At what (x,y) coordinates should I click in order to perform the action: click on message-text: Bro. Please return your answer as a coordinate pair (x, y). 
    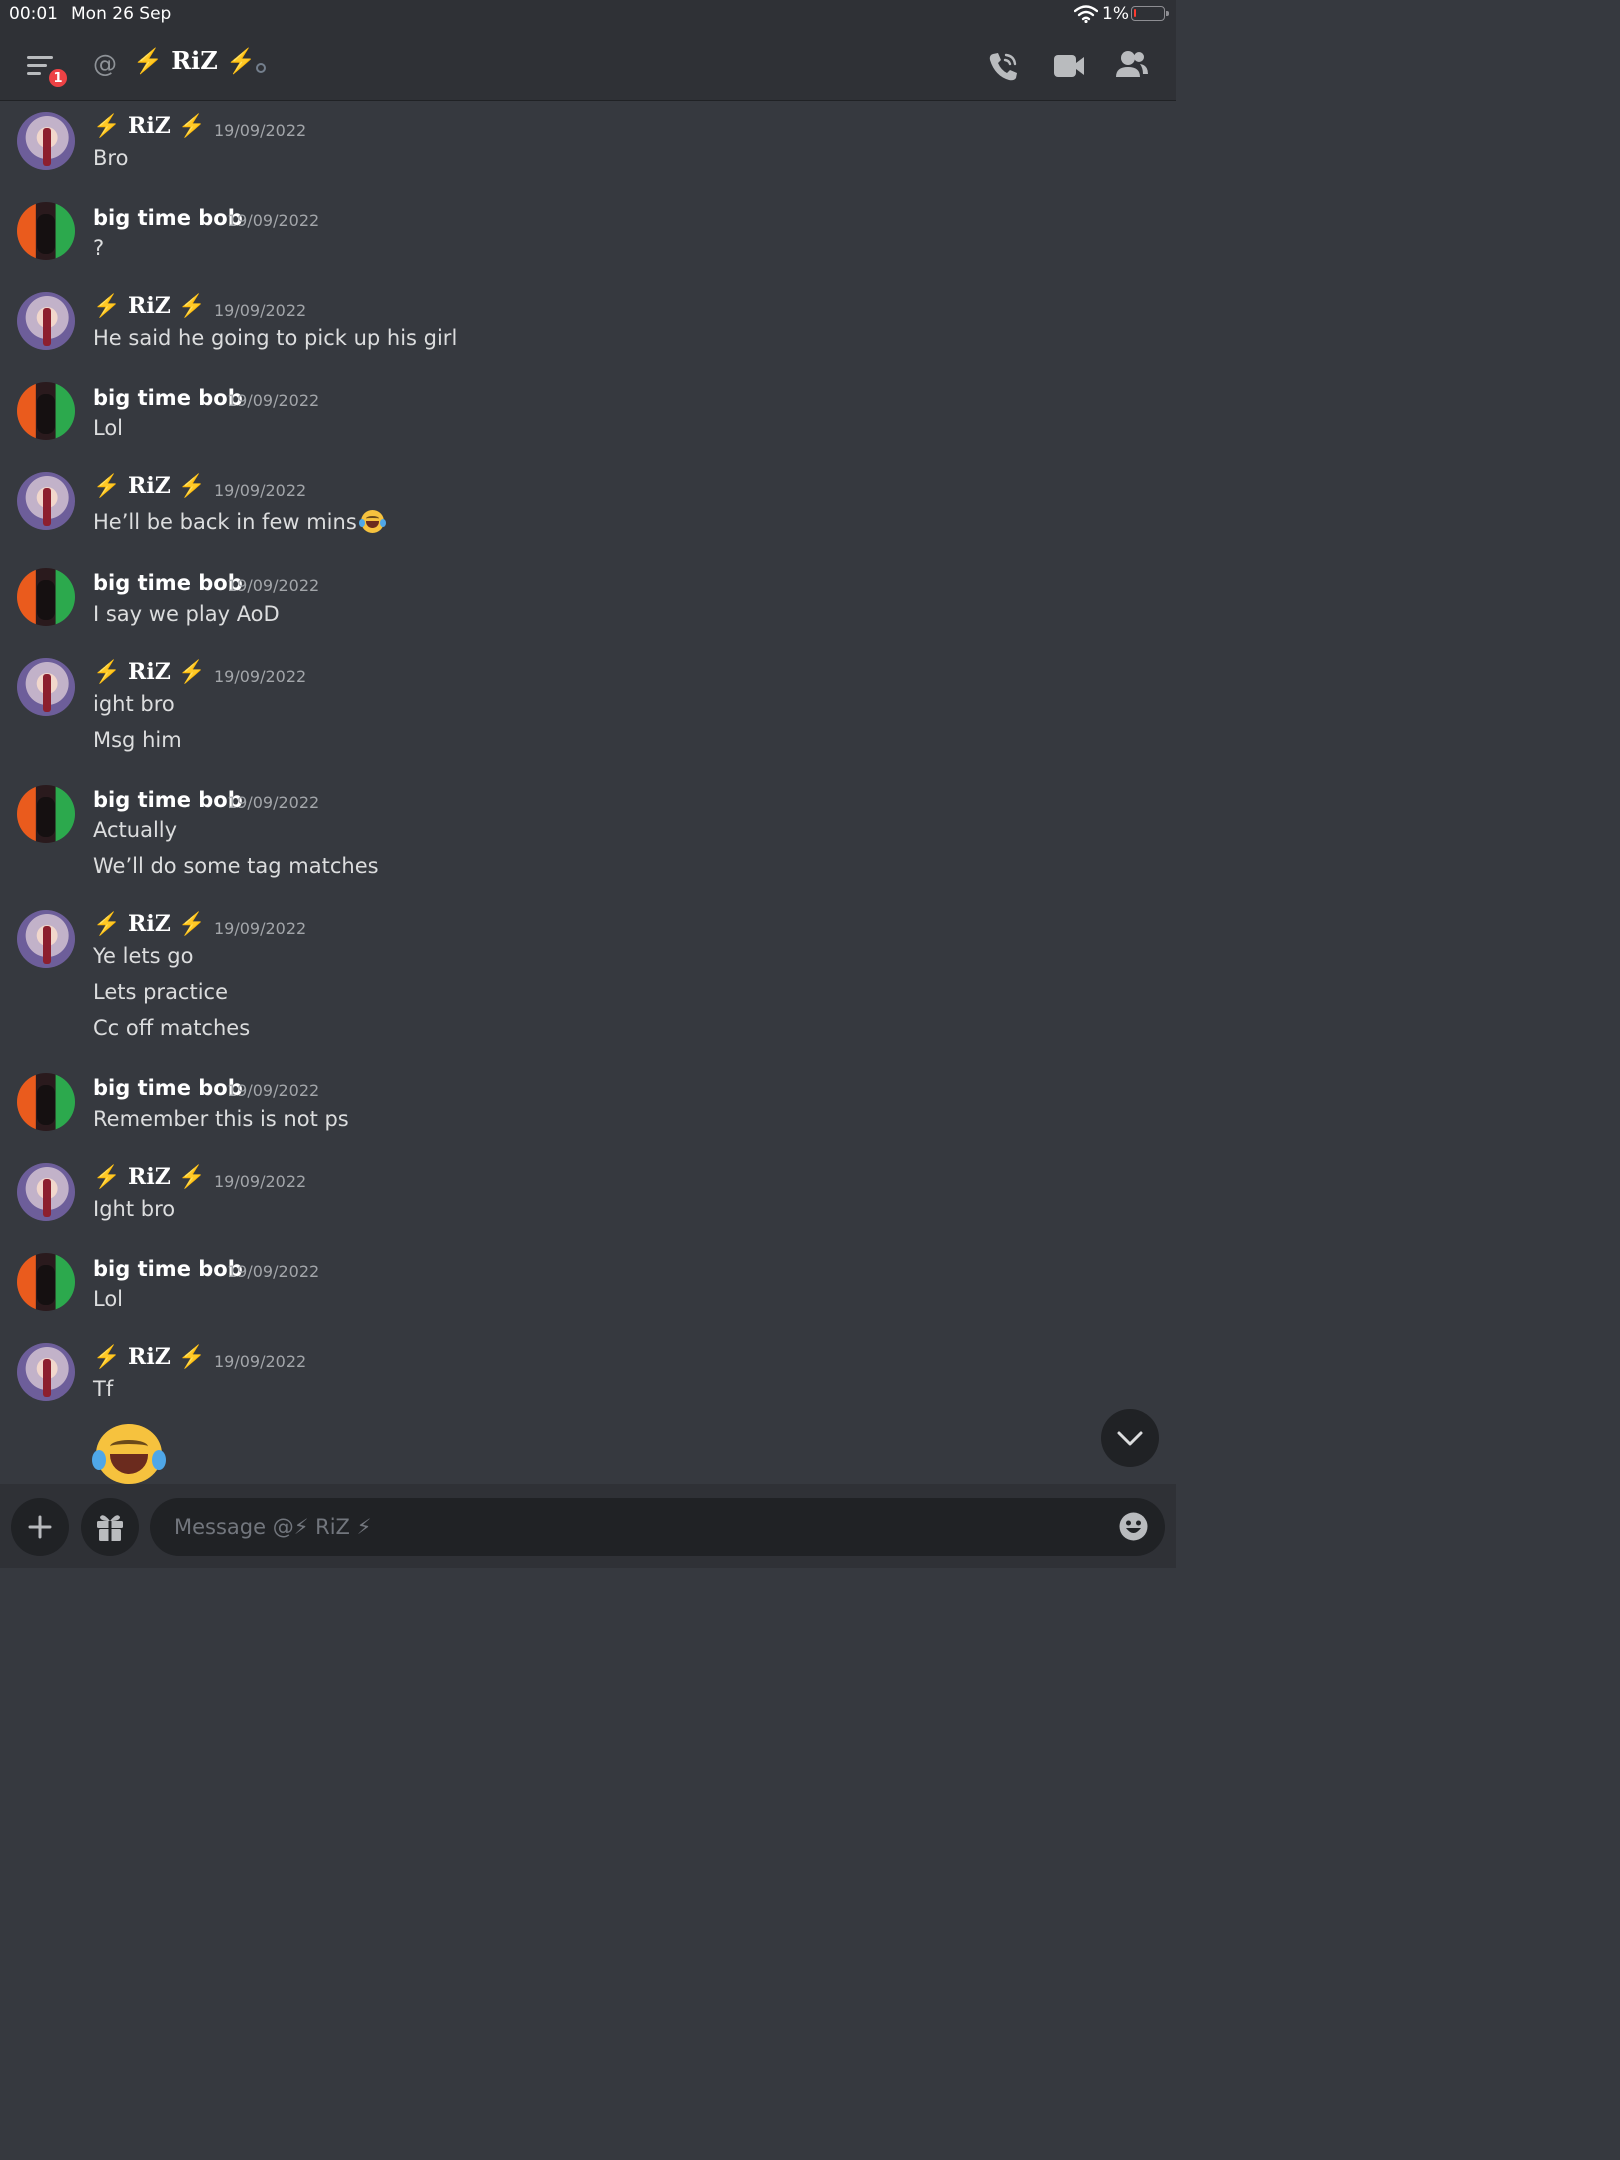
    Looking at the image, I should click on (111, 158).